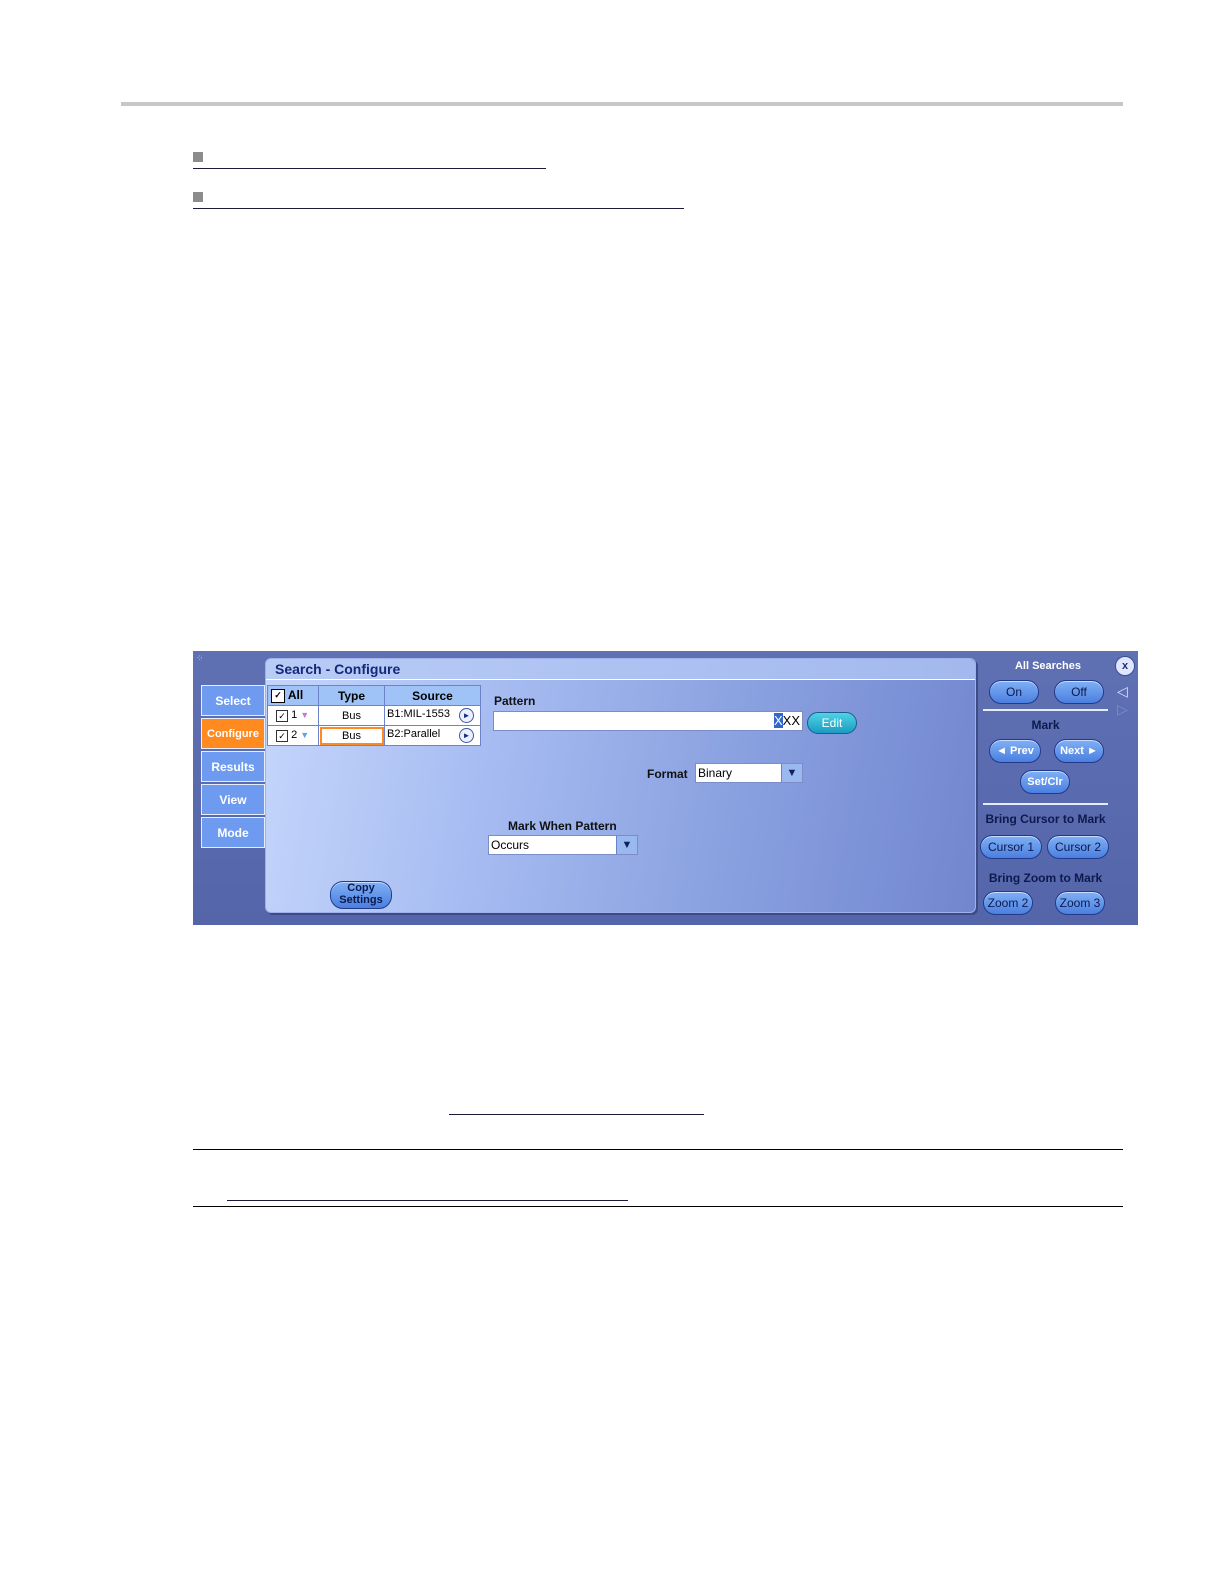  I want to click on all-header: ✓ All, so click(293, 695).